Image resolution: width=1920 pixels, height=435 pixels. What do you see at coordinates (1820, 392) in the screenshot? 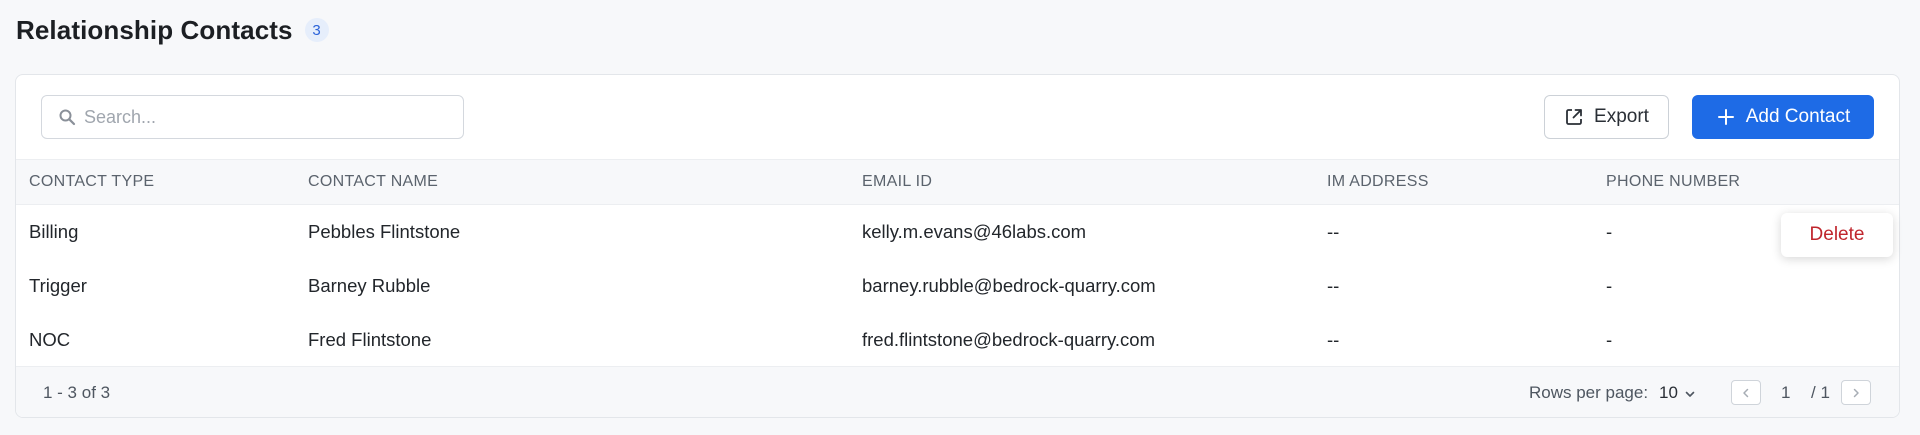
I see `total-pages: / 1` at bounding box center [1820, 392].